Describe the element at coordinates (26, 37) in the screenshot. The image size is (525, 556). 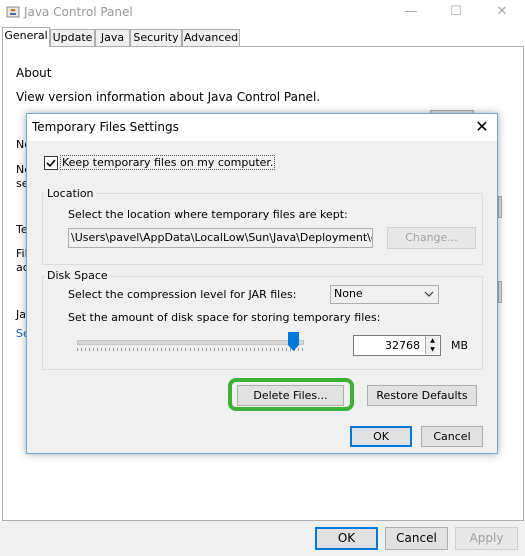
I see `tab-general: General` at that location.